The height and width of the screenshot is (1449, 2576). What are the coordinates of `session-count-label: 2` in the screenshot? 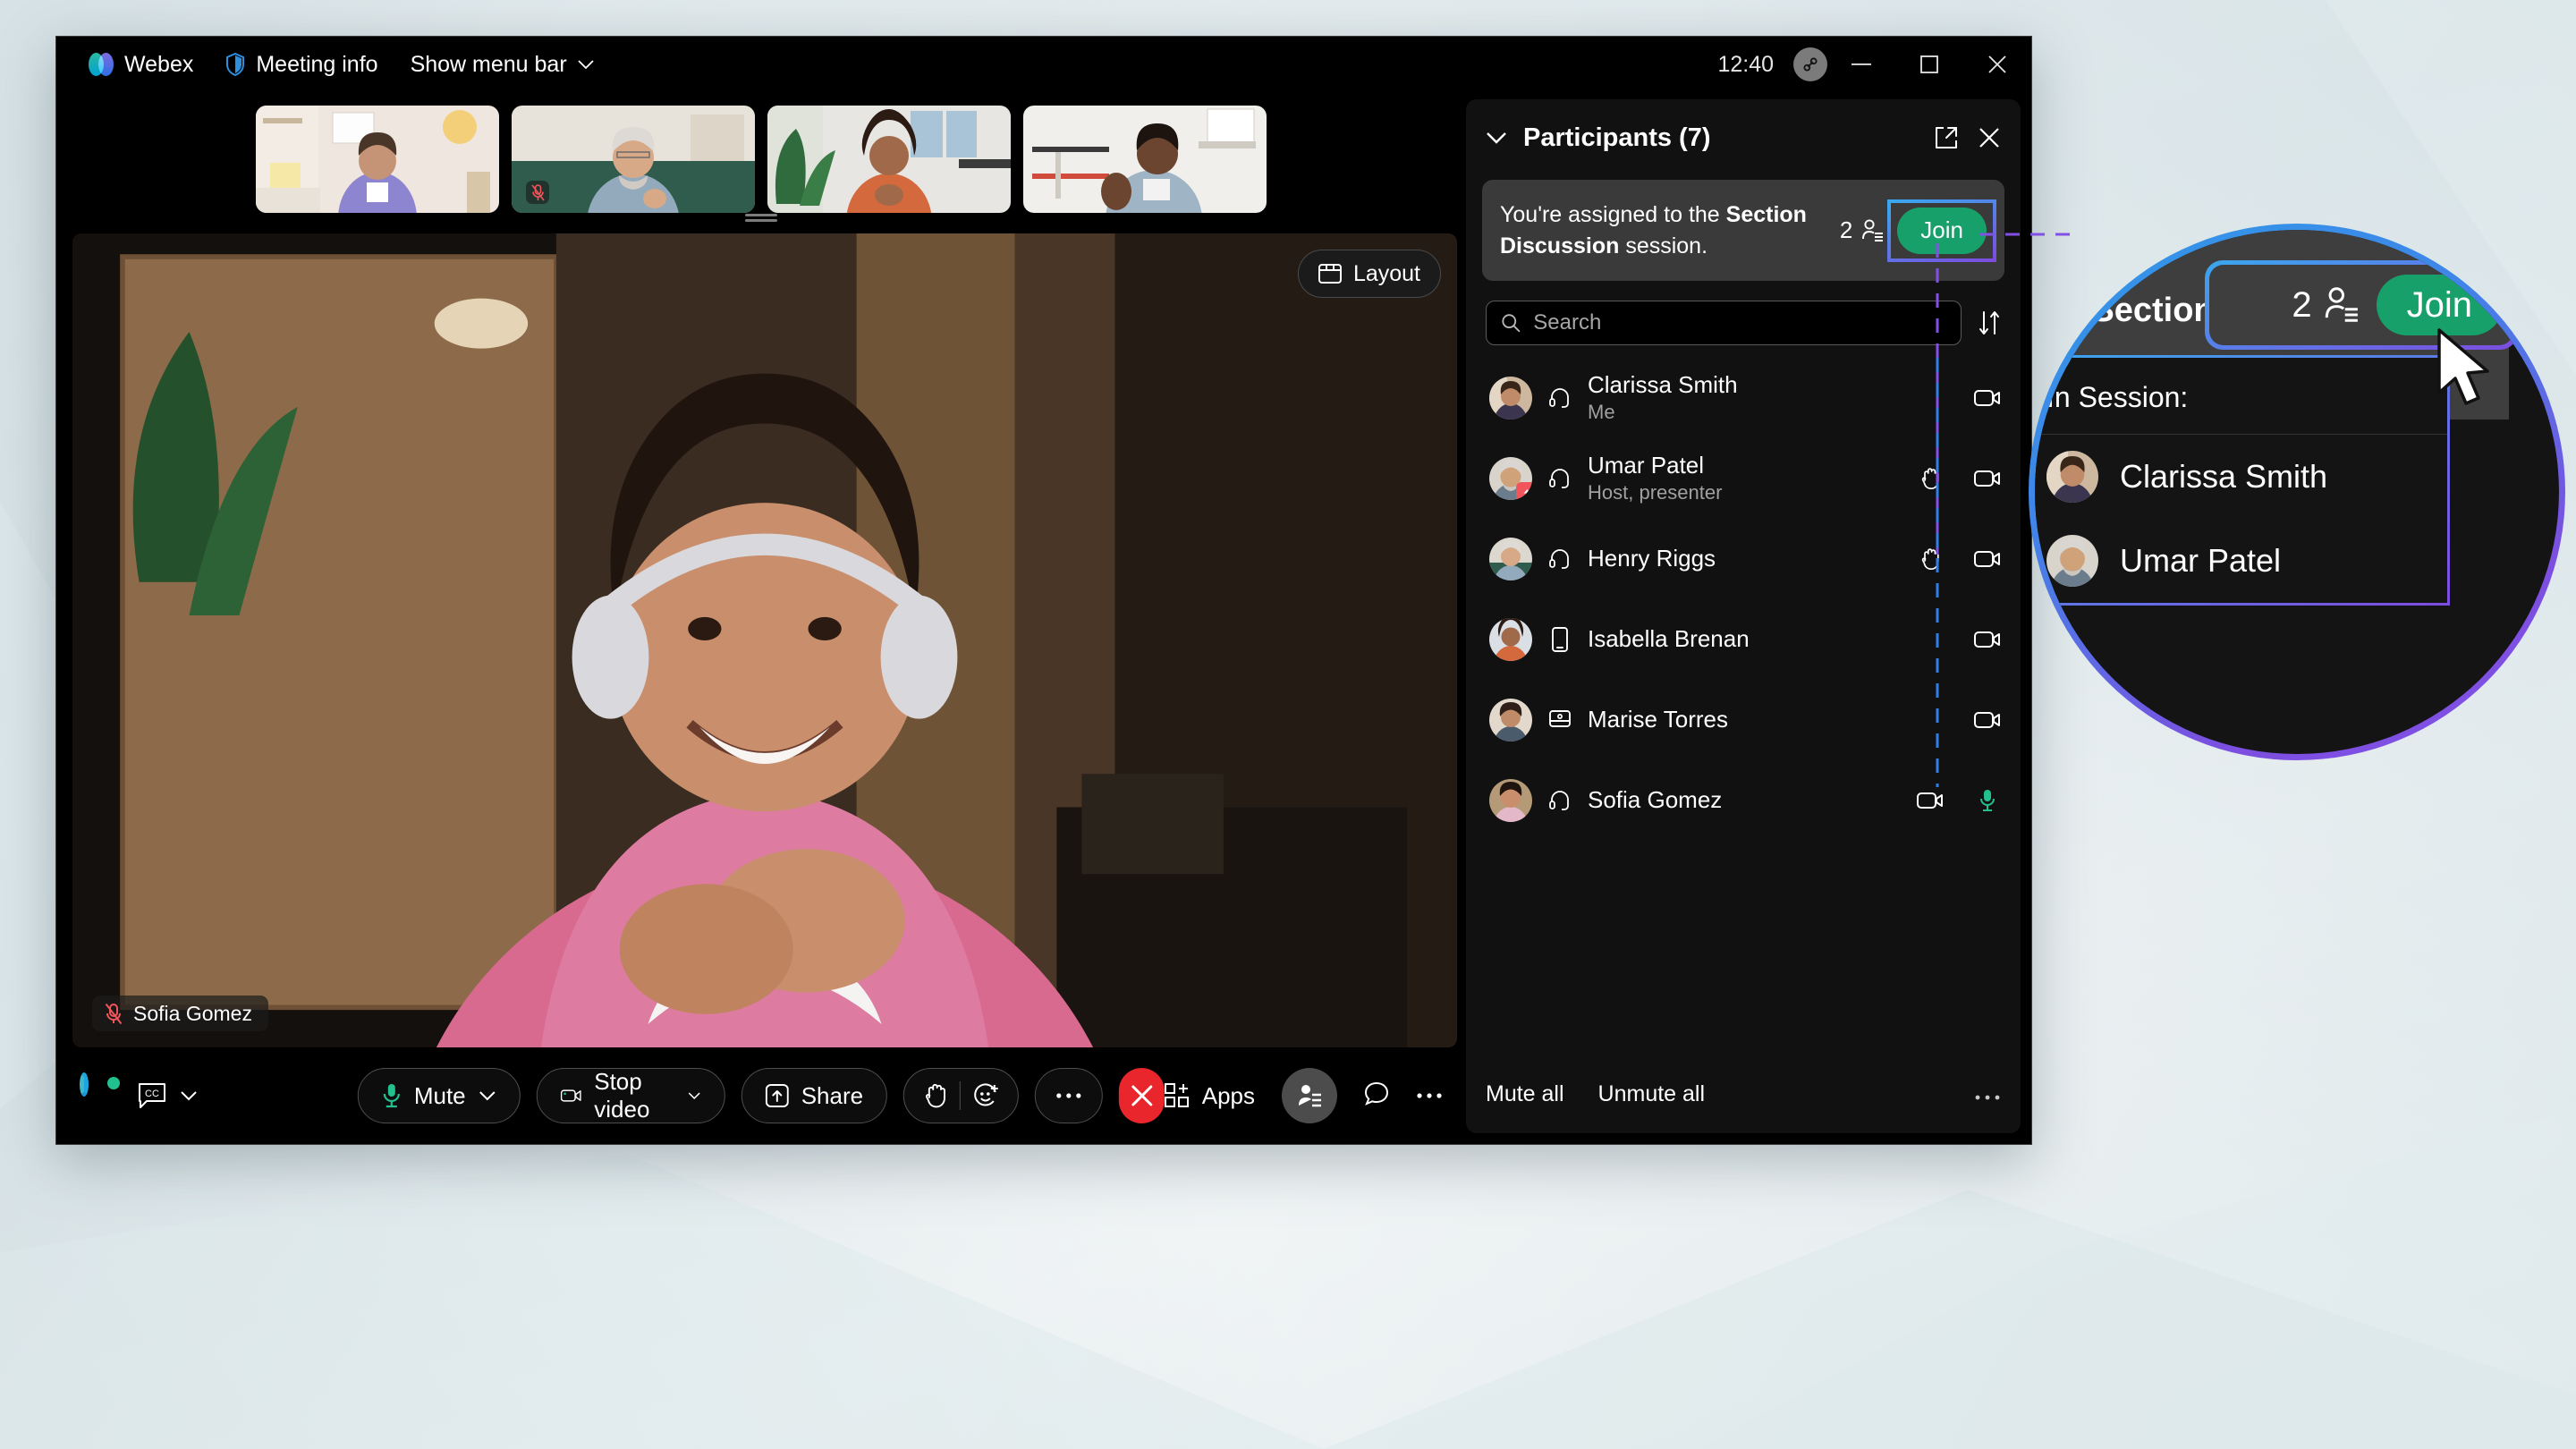 It's located at (1846, 229).